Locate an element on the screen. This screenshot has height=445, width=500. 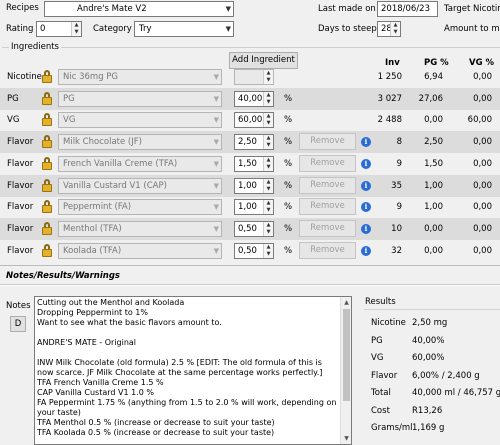
notes-header: Notes/Results/Warnings is located at coordinates (63, 276).